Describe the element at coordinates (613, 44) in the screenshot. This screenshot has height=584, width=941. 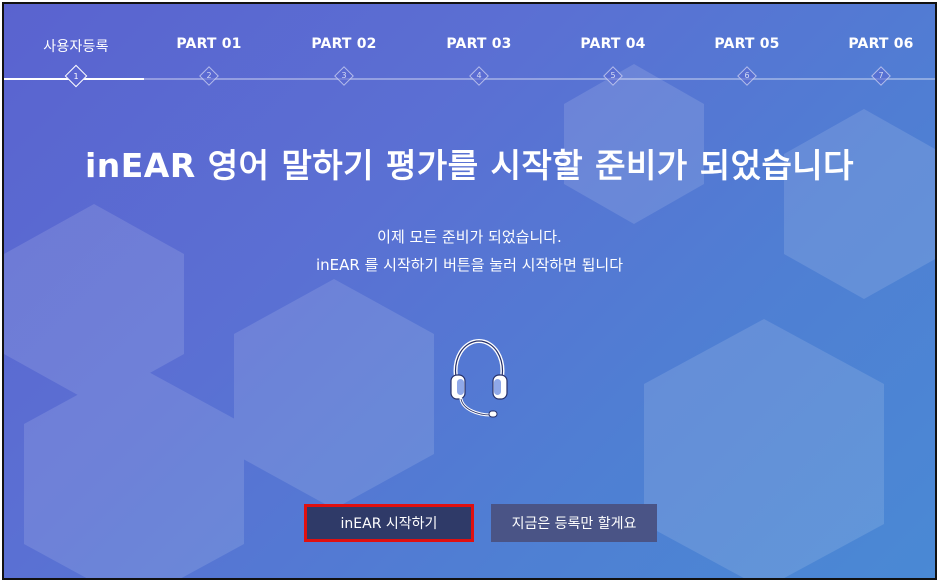
I see `step-label-part04: PART 04` at that location.